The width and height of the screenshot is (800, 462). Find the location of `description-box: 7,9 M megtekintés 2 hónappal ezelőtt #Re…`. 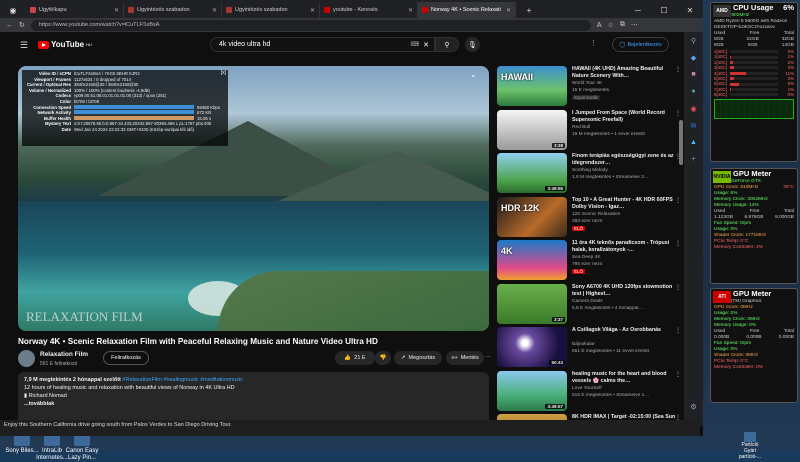

description-box: 7,9 M megtekintés 2 hónappal ezelőtt #Re… is located at coordinates (253, 399).